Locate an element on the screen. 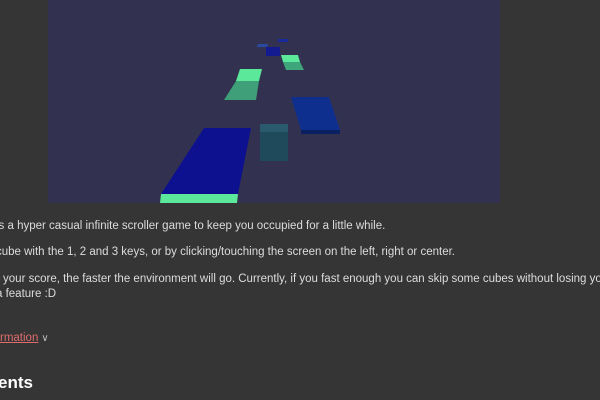 The image size is (600, 400). cube-front is located at coordinates (274, 146).